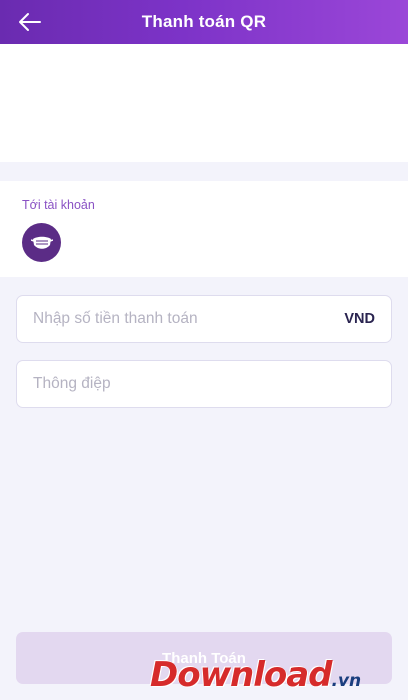  I want to click on download-watermark-logo: Download.vn, so click(255, 675).